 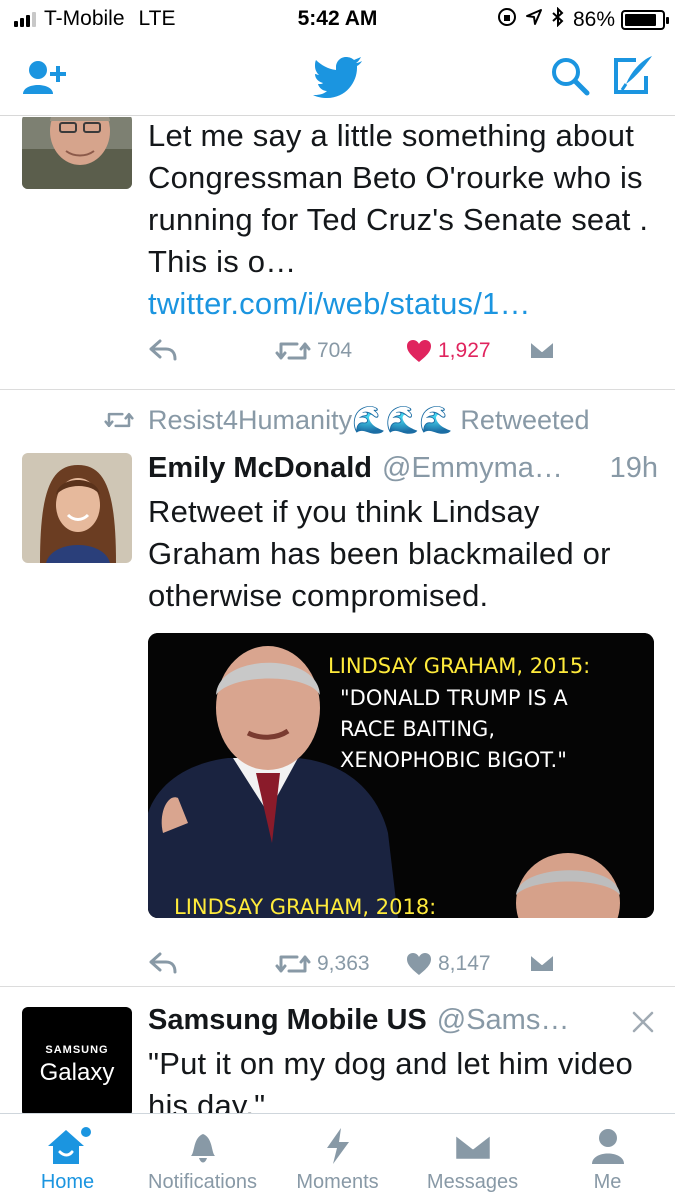 What do you see at coordinates (634, 77) in the screenshot?
I see `compose-icon` at bounding box center [634, 77].